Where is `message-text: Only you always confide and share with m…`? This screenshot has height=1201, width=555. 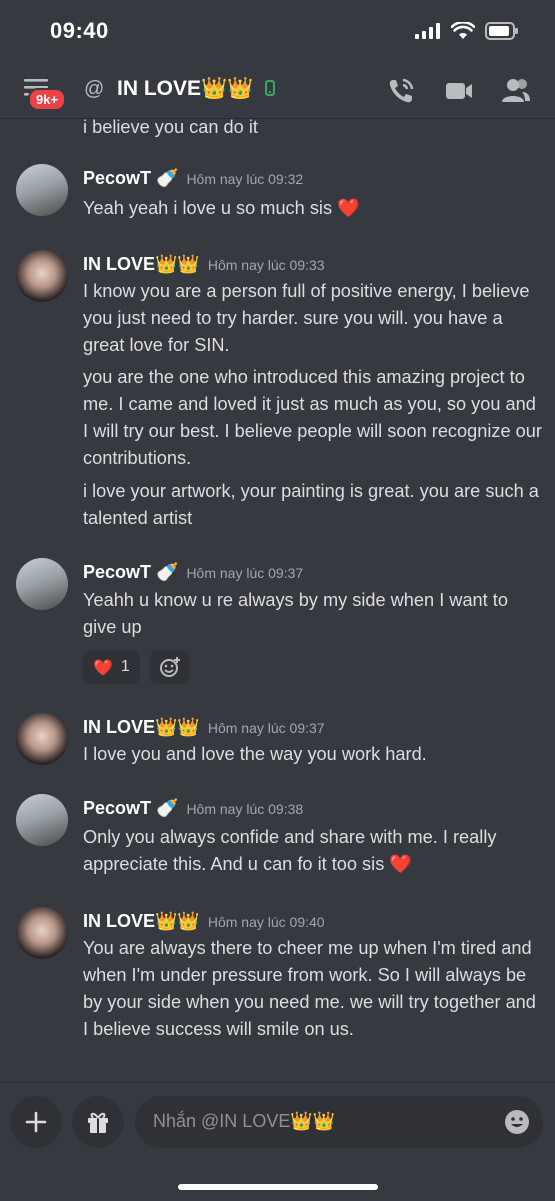
message-text: Only you always confide and share with m… is located at coordinates (290, 850).